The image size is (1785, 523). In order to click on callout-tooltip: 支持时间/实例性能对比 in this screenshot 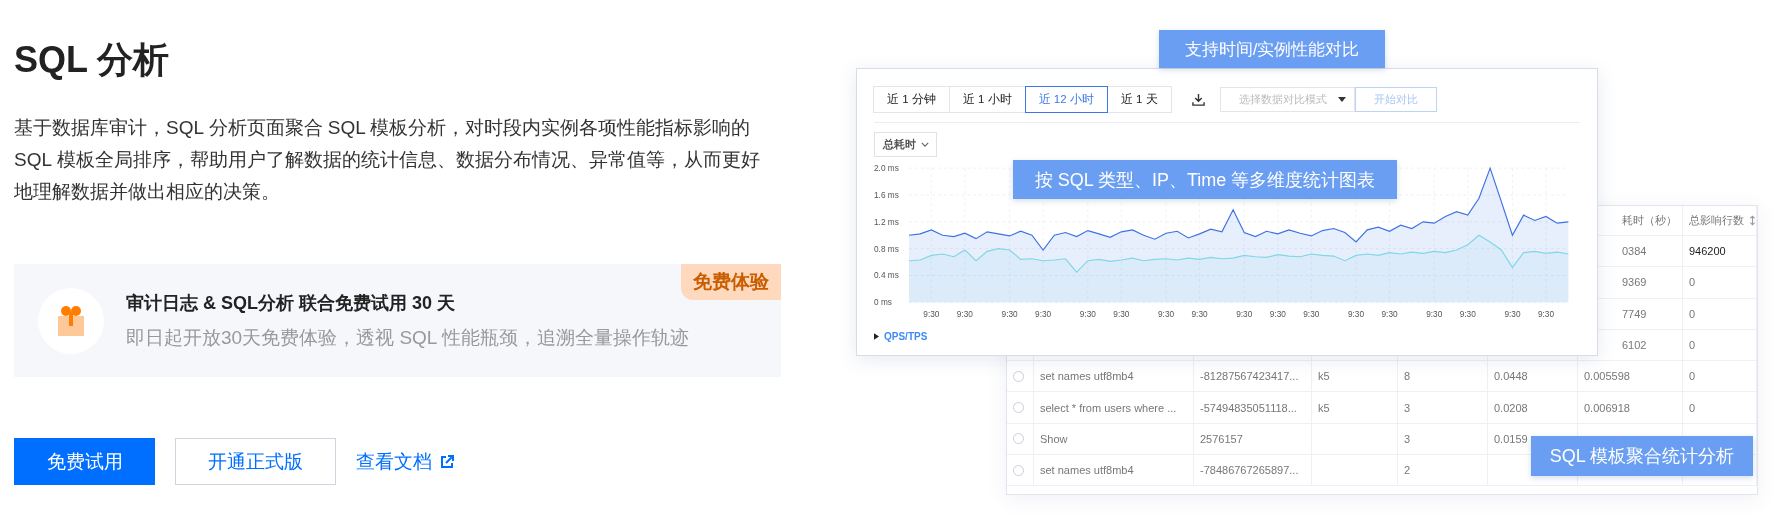, I will do `click(1272, 49)`.